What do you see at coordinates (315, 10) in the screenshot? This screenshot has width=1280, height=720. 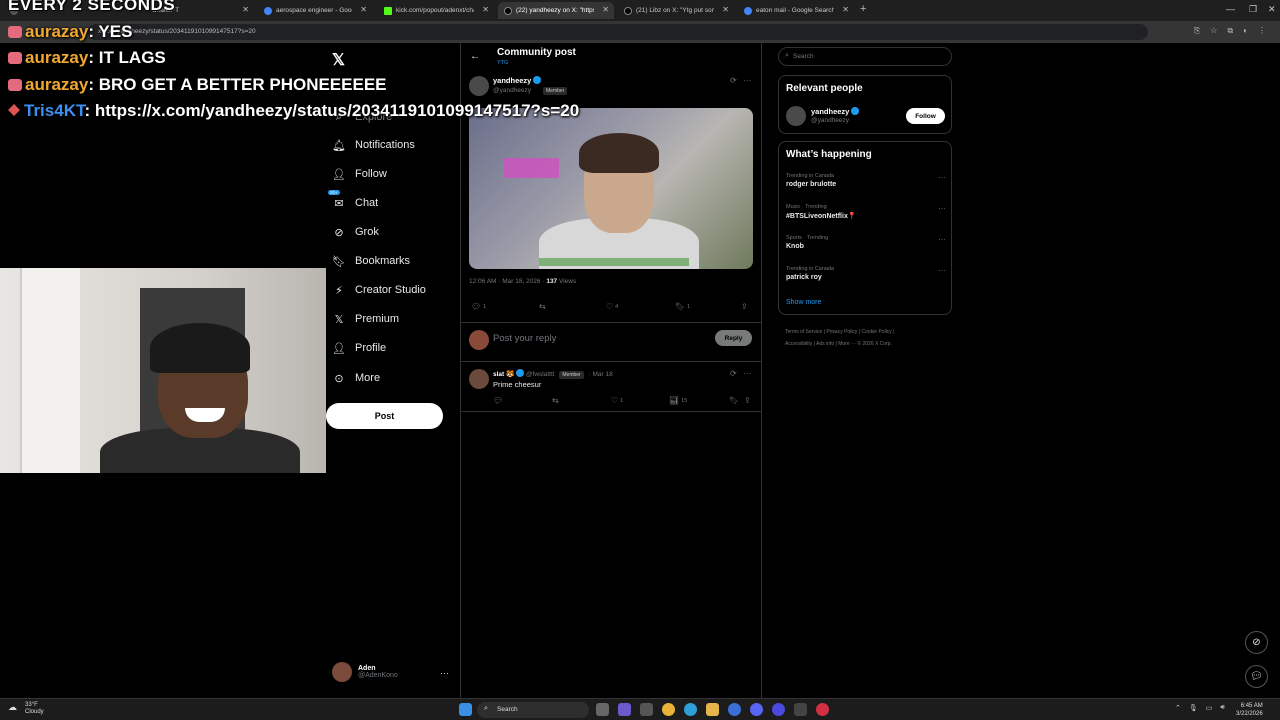 I see `browser-tab: aerospace engineer - Google Se✕` at bounding box center [315, 10].